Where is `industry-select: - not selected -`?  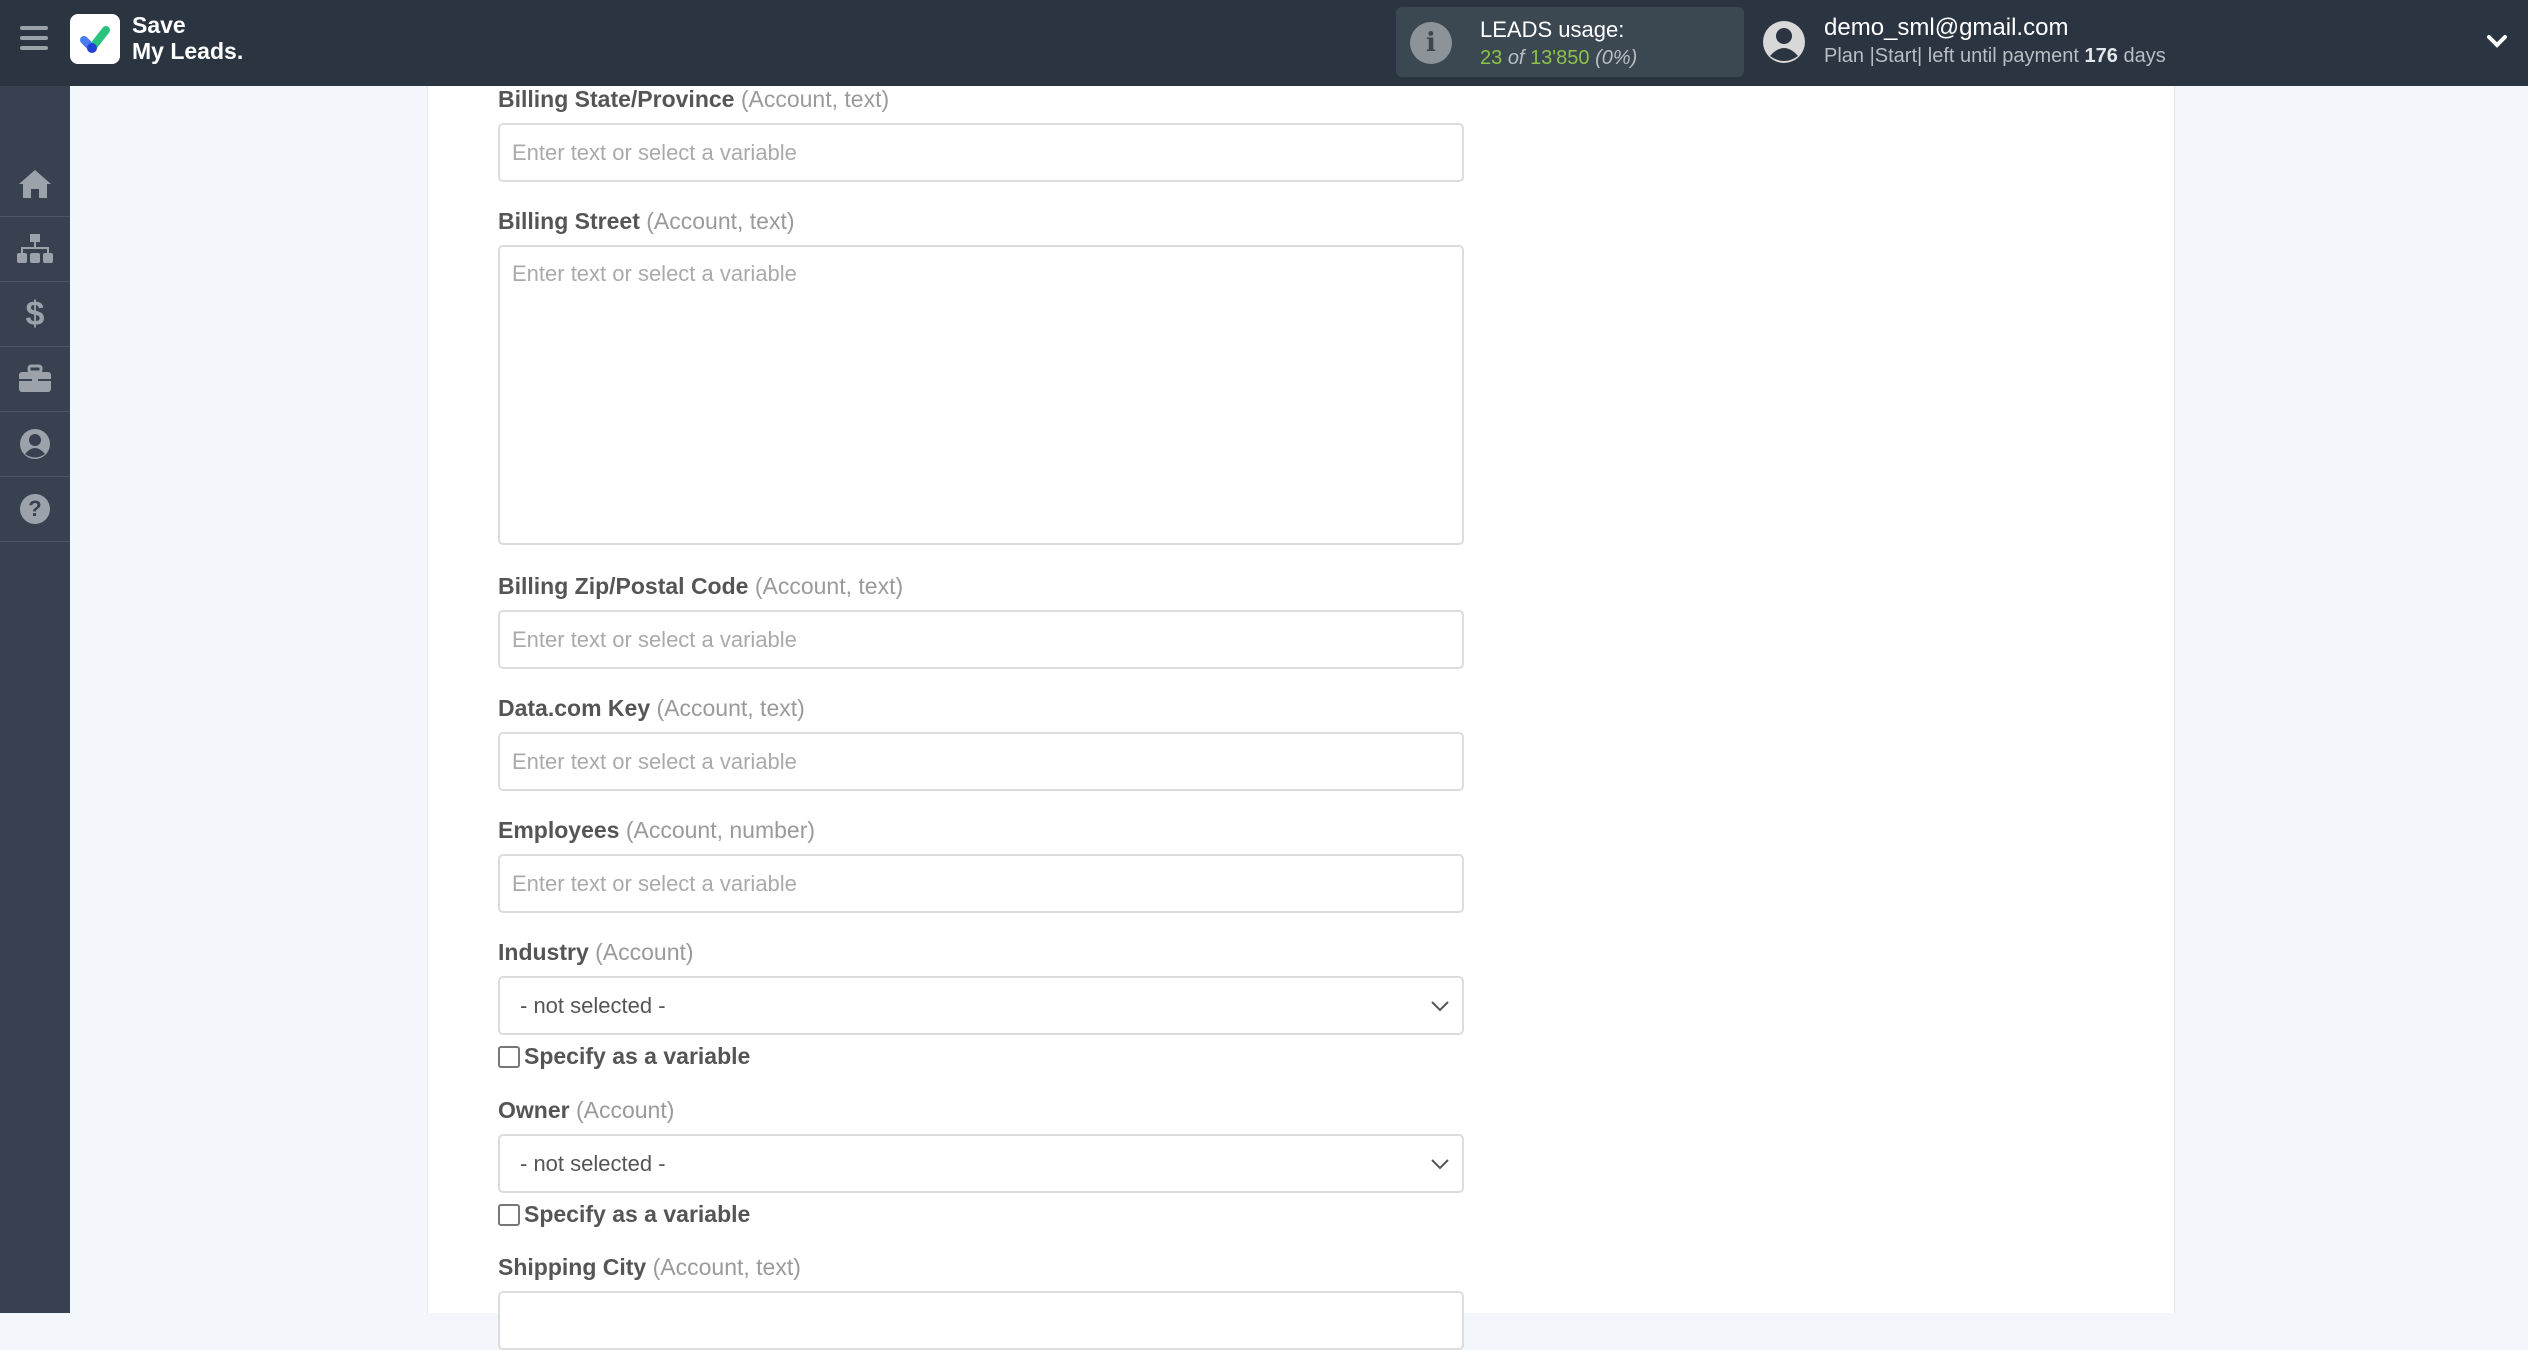
industry-select: - not selected - is located at coordinates (981, 1005).